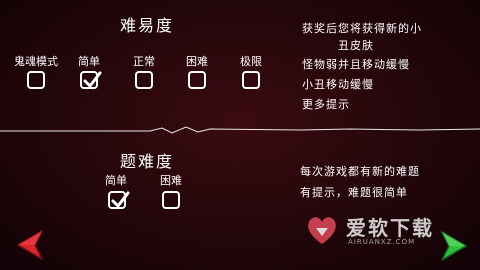  I want to click on question-easy-checkbox, so click(119, 200).